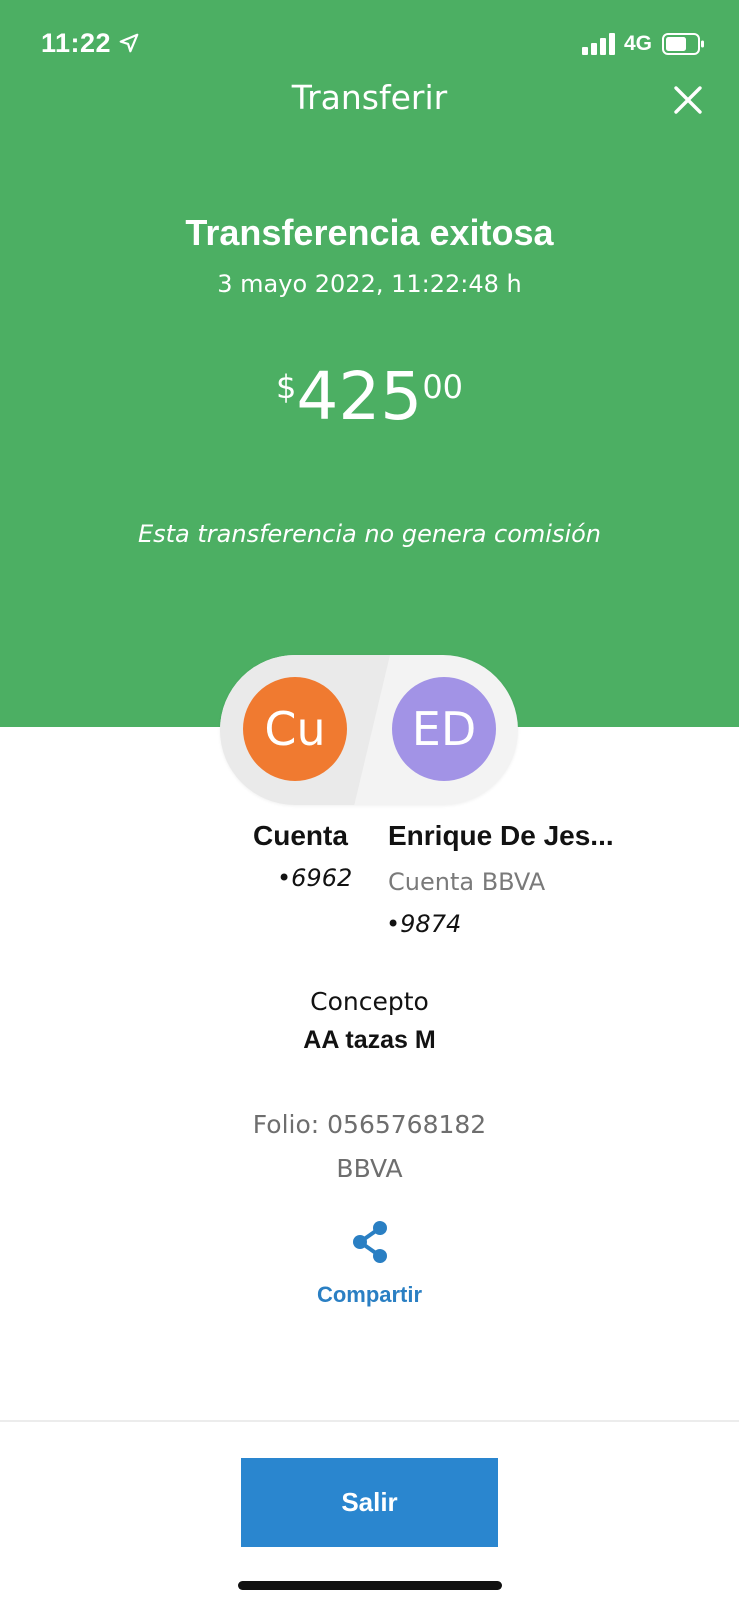 The height and width of the screenshot is (1600, 739). What do you see at coordinates (600, 44) in the screenshot?
I see `signal-icon` at bounding box center [600, 44].